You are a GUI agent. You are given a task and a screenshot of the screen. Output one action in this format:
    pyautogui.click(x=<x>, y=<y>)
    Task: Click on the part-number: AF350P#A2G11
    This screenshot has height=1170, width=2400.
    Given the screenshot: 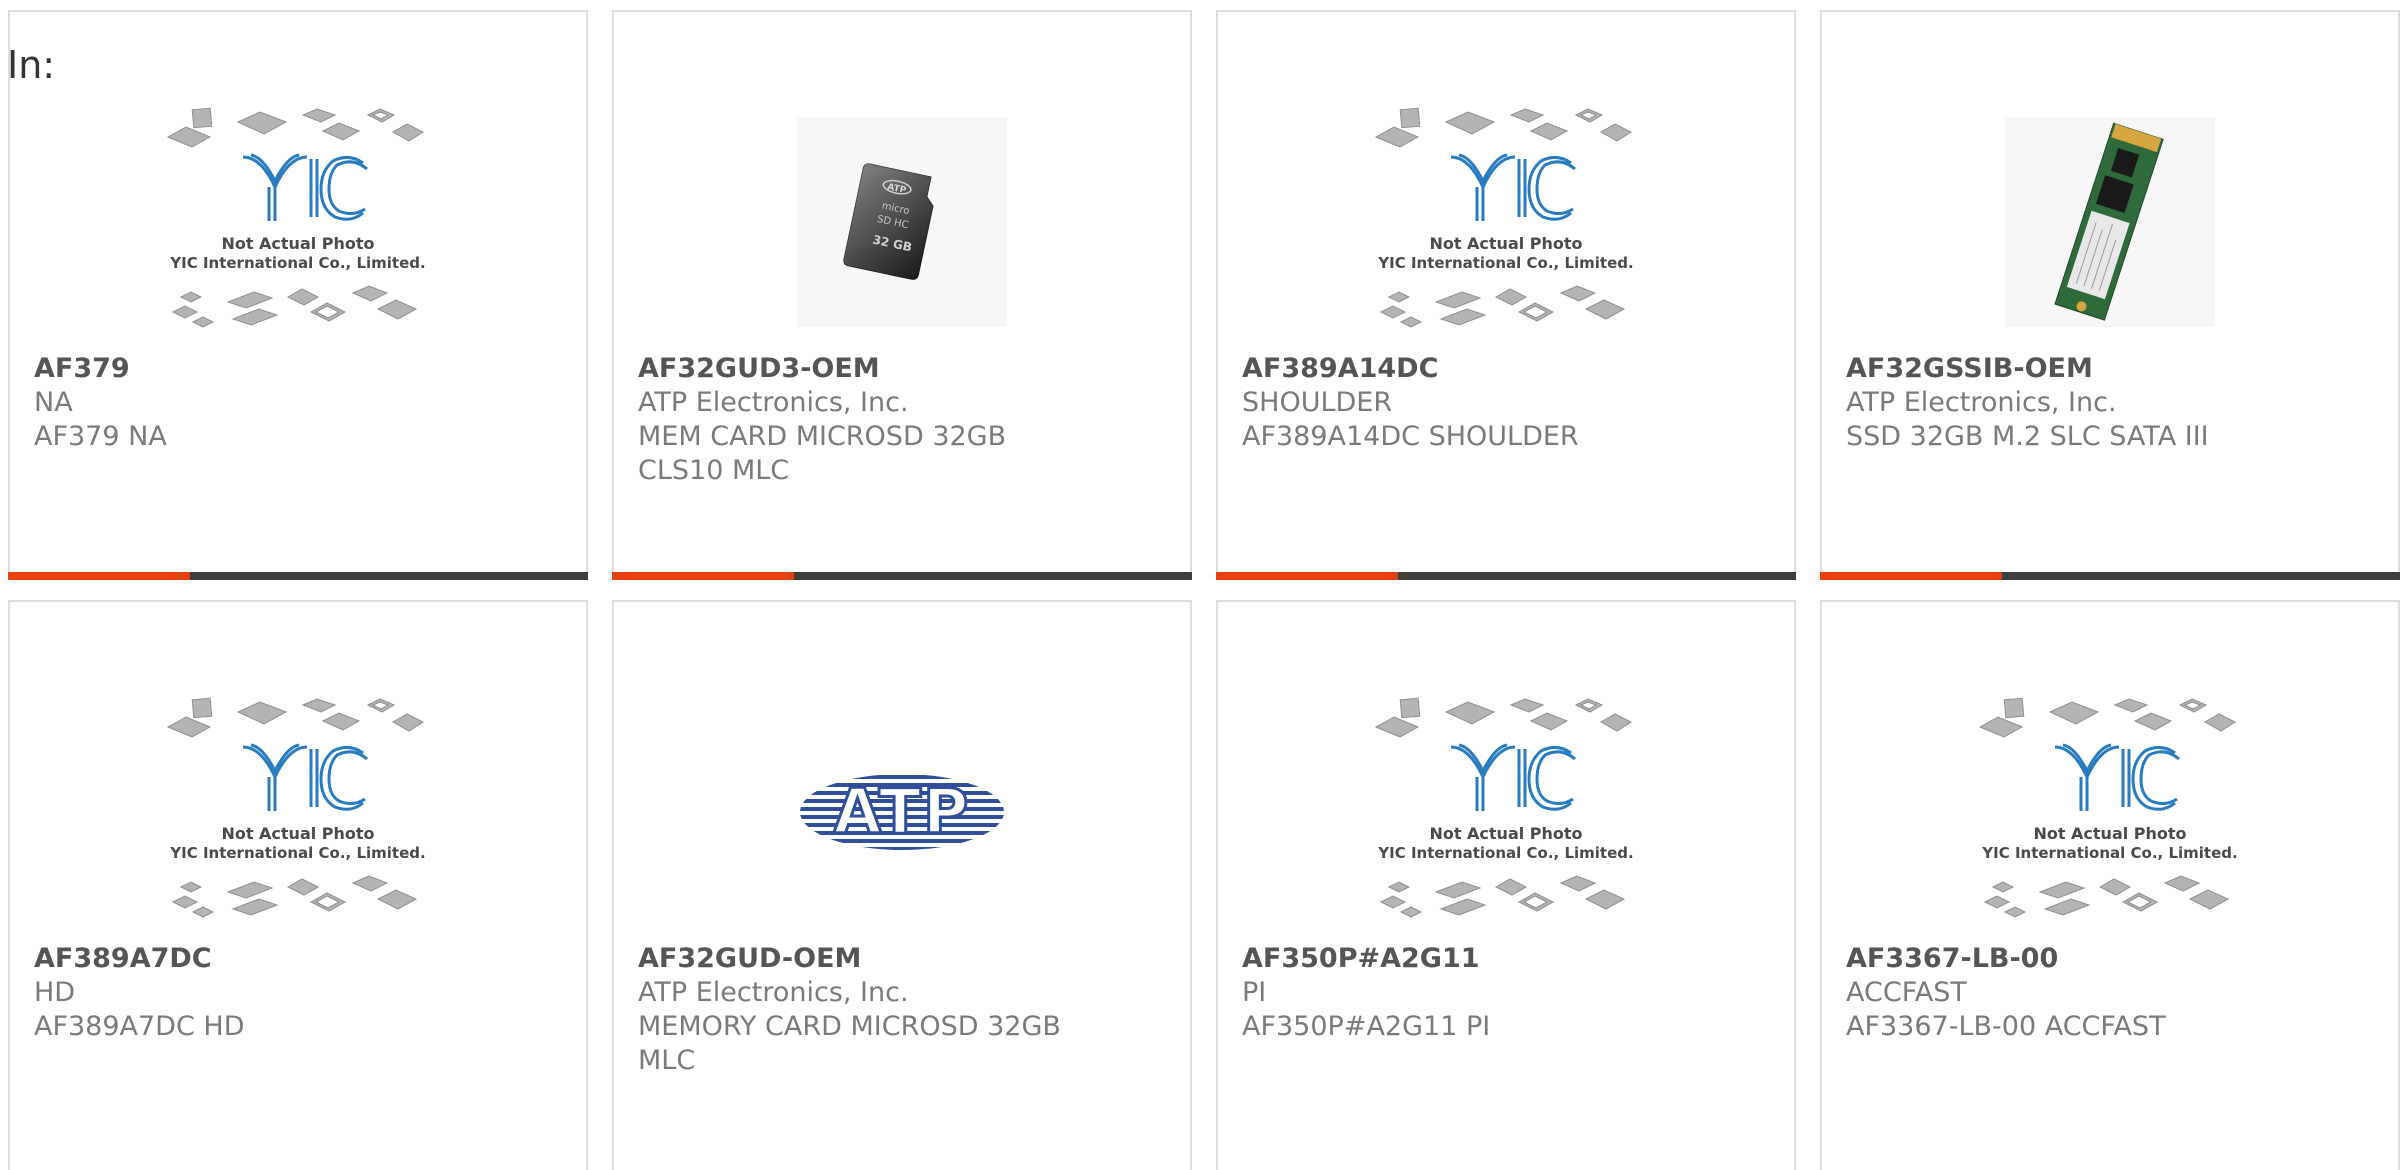 What is the action you would take?
    pyautogui.click(x=1506, y=959)
    